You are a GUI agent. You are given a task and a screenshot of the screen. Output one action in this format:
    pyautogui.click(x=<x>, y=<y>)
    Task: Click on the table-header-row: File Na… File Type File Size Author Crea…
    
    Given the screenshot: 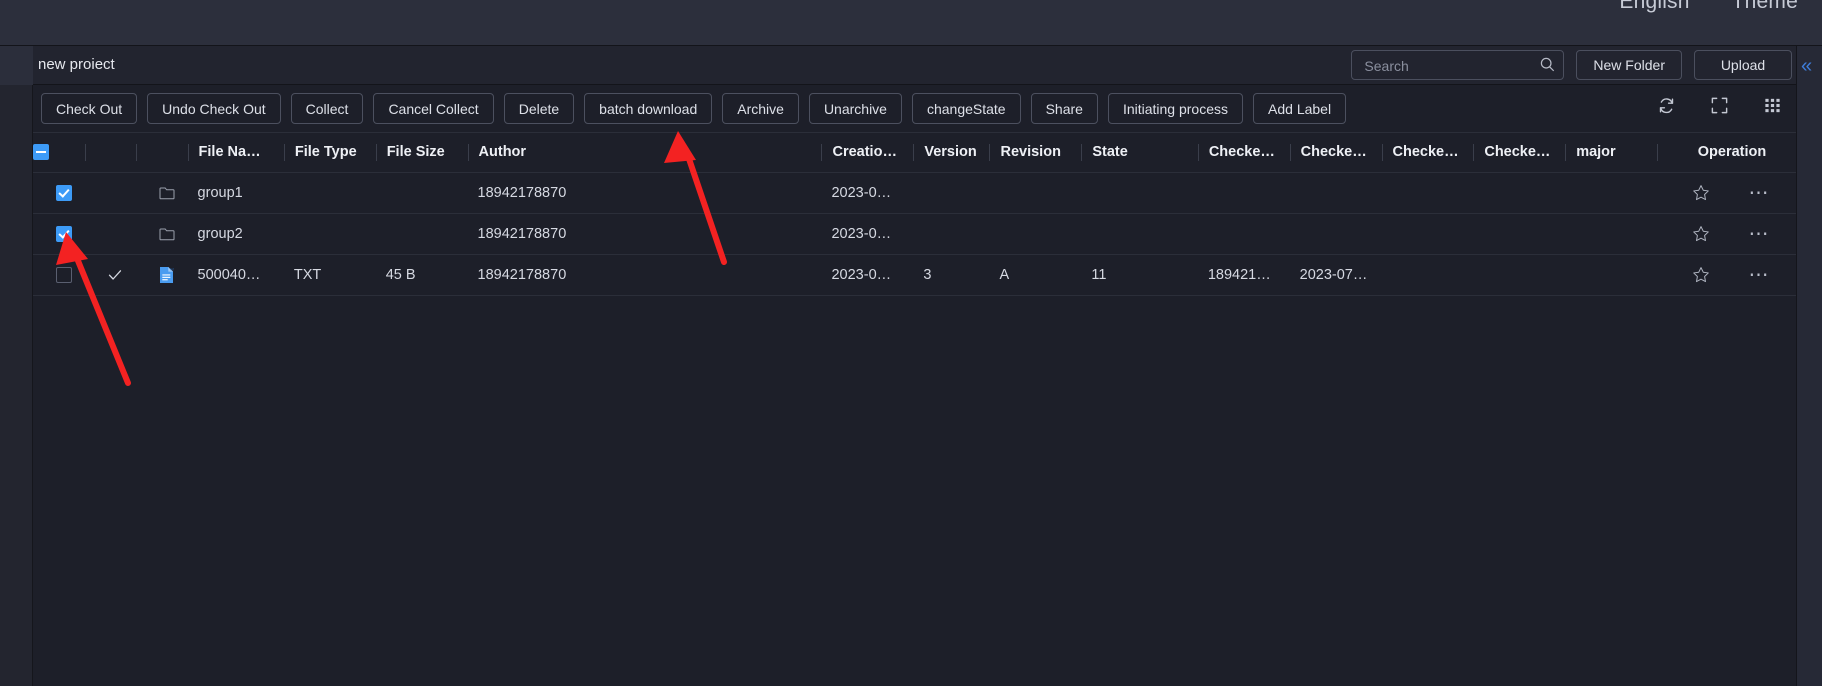 What is the action you would take?
    pyautogui.click(x=914, y=153)
    